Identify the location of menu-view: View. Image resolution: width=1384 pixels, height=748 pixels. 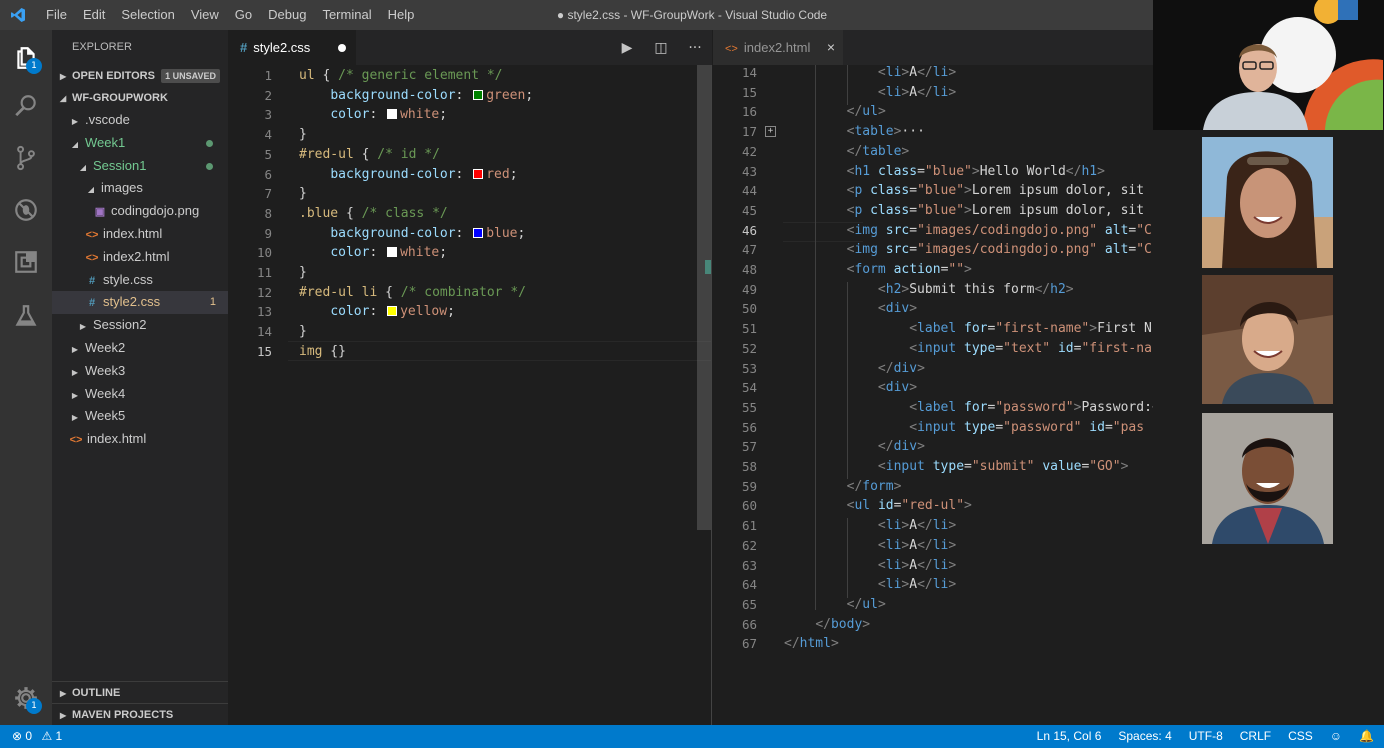
(205, 15).